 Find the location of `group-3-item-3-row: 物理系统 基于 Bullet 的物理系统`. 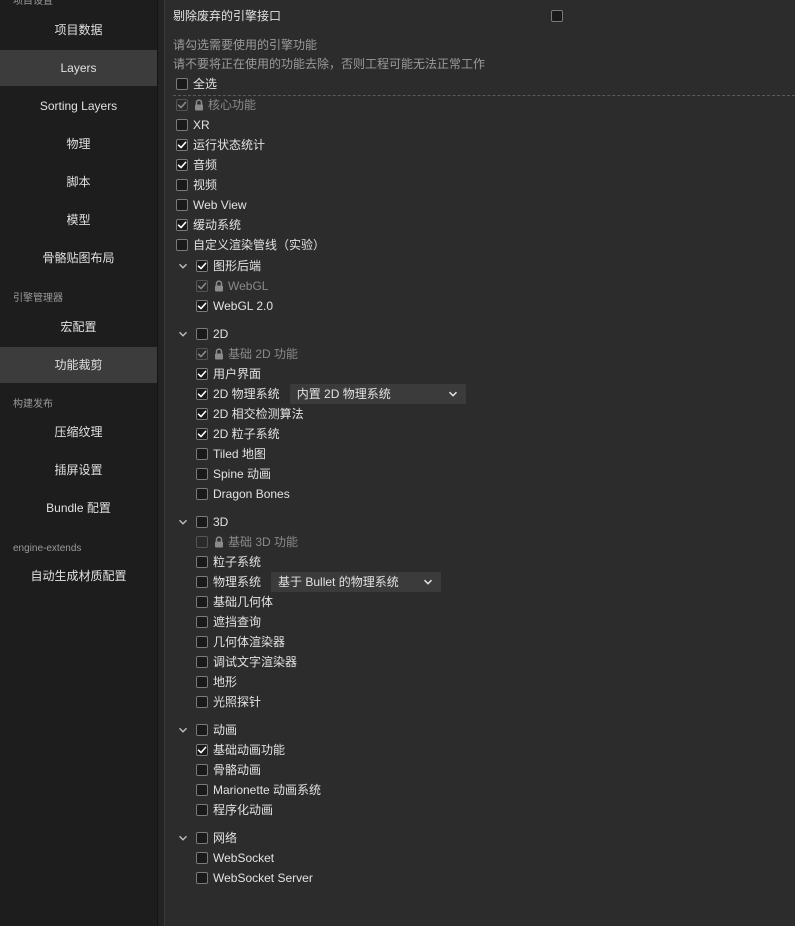

group-3-item-3-row: 物理系统 基于 Bullet 的物理系统 is located at coordinates (319, 582).